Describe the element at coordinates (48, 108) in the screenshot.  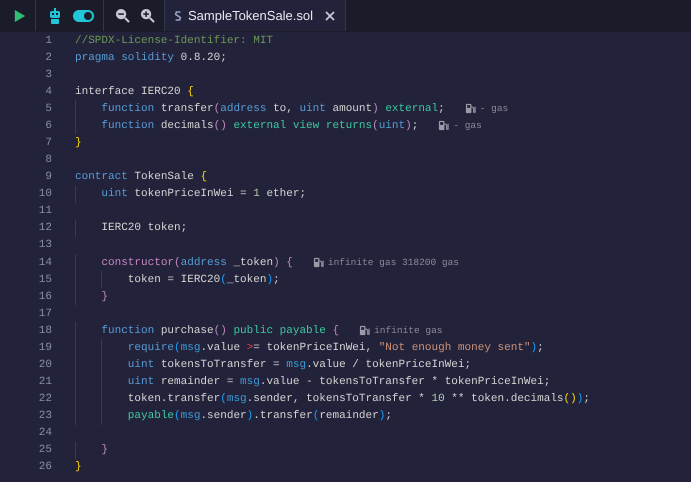
I see `line-number: 5` at that location.